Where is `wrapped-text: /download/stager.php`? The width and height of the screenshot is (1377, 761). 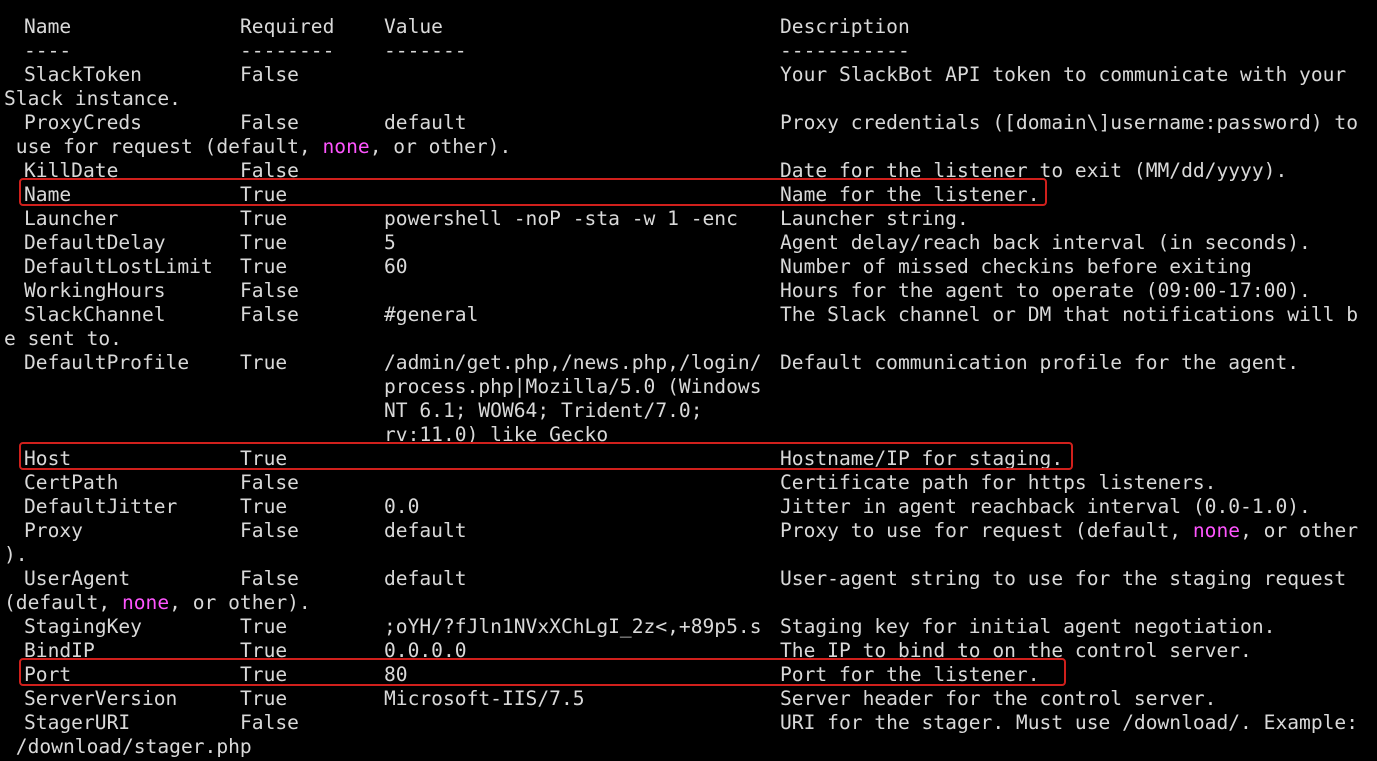
wrapped-text: /download/stager.php is located at coordinates (128, 746).